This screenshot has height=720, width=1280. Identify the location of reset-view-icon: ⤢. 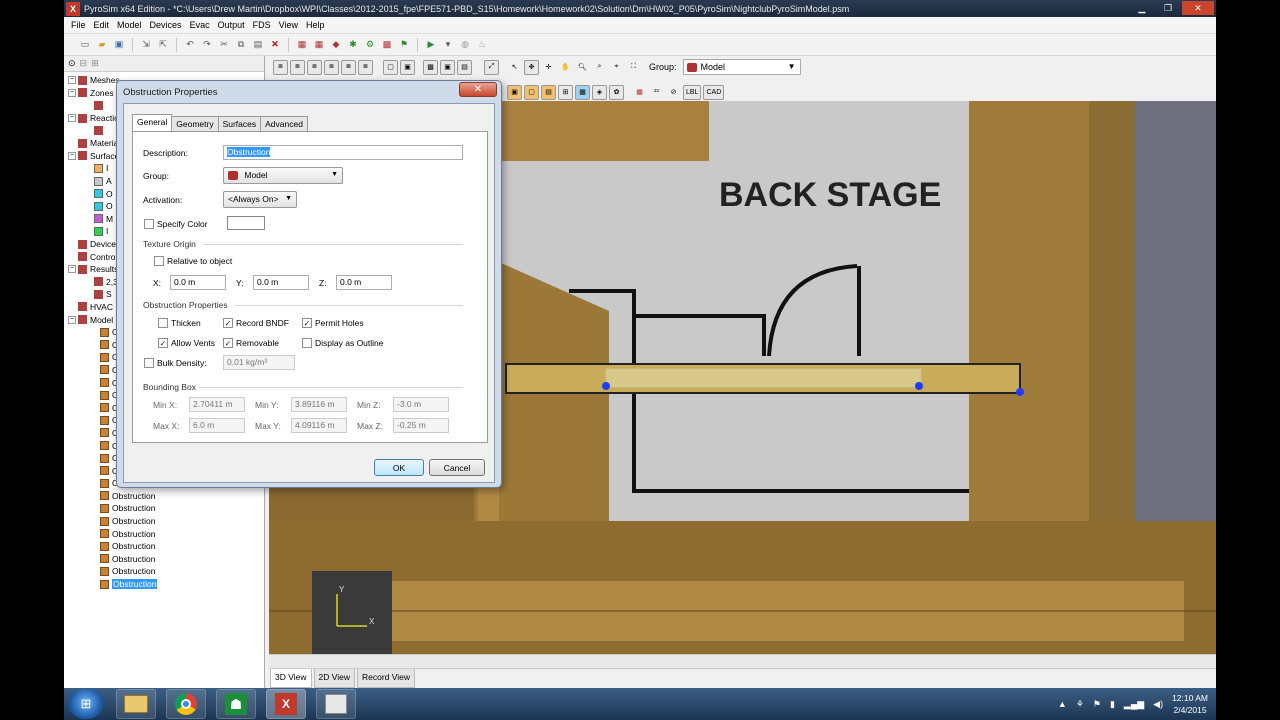
(491, 67).